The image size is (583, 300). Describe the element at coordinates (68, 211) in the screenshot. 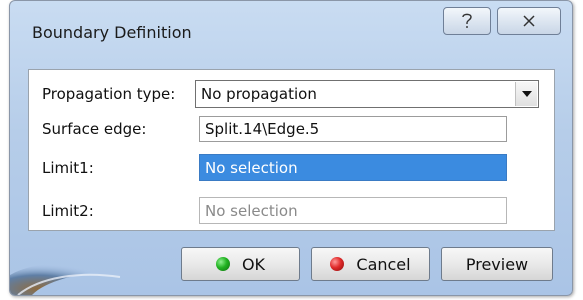

I see `limit2-label: Limit2:` at that location.